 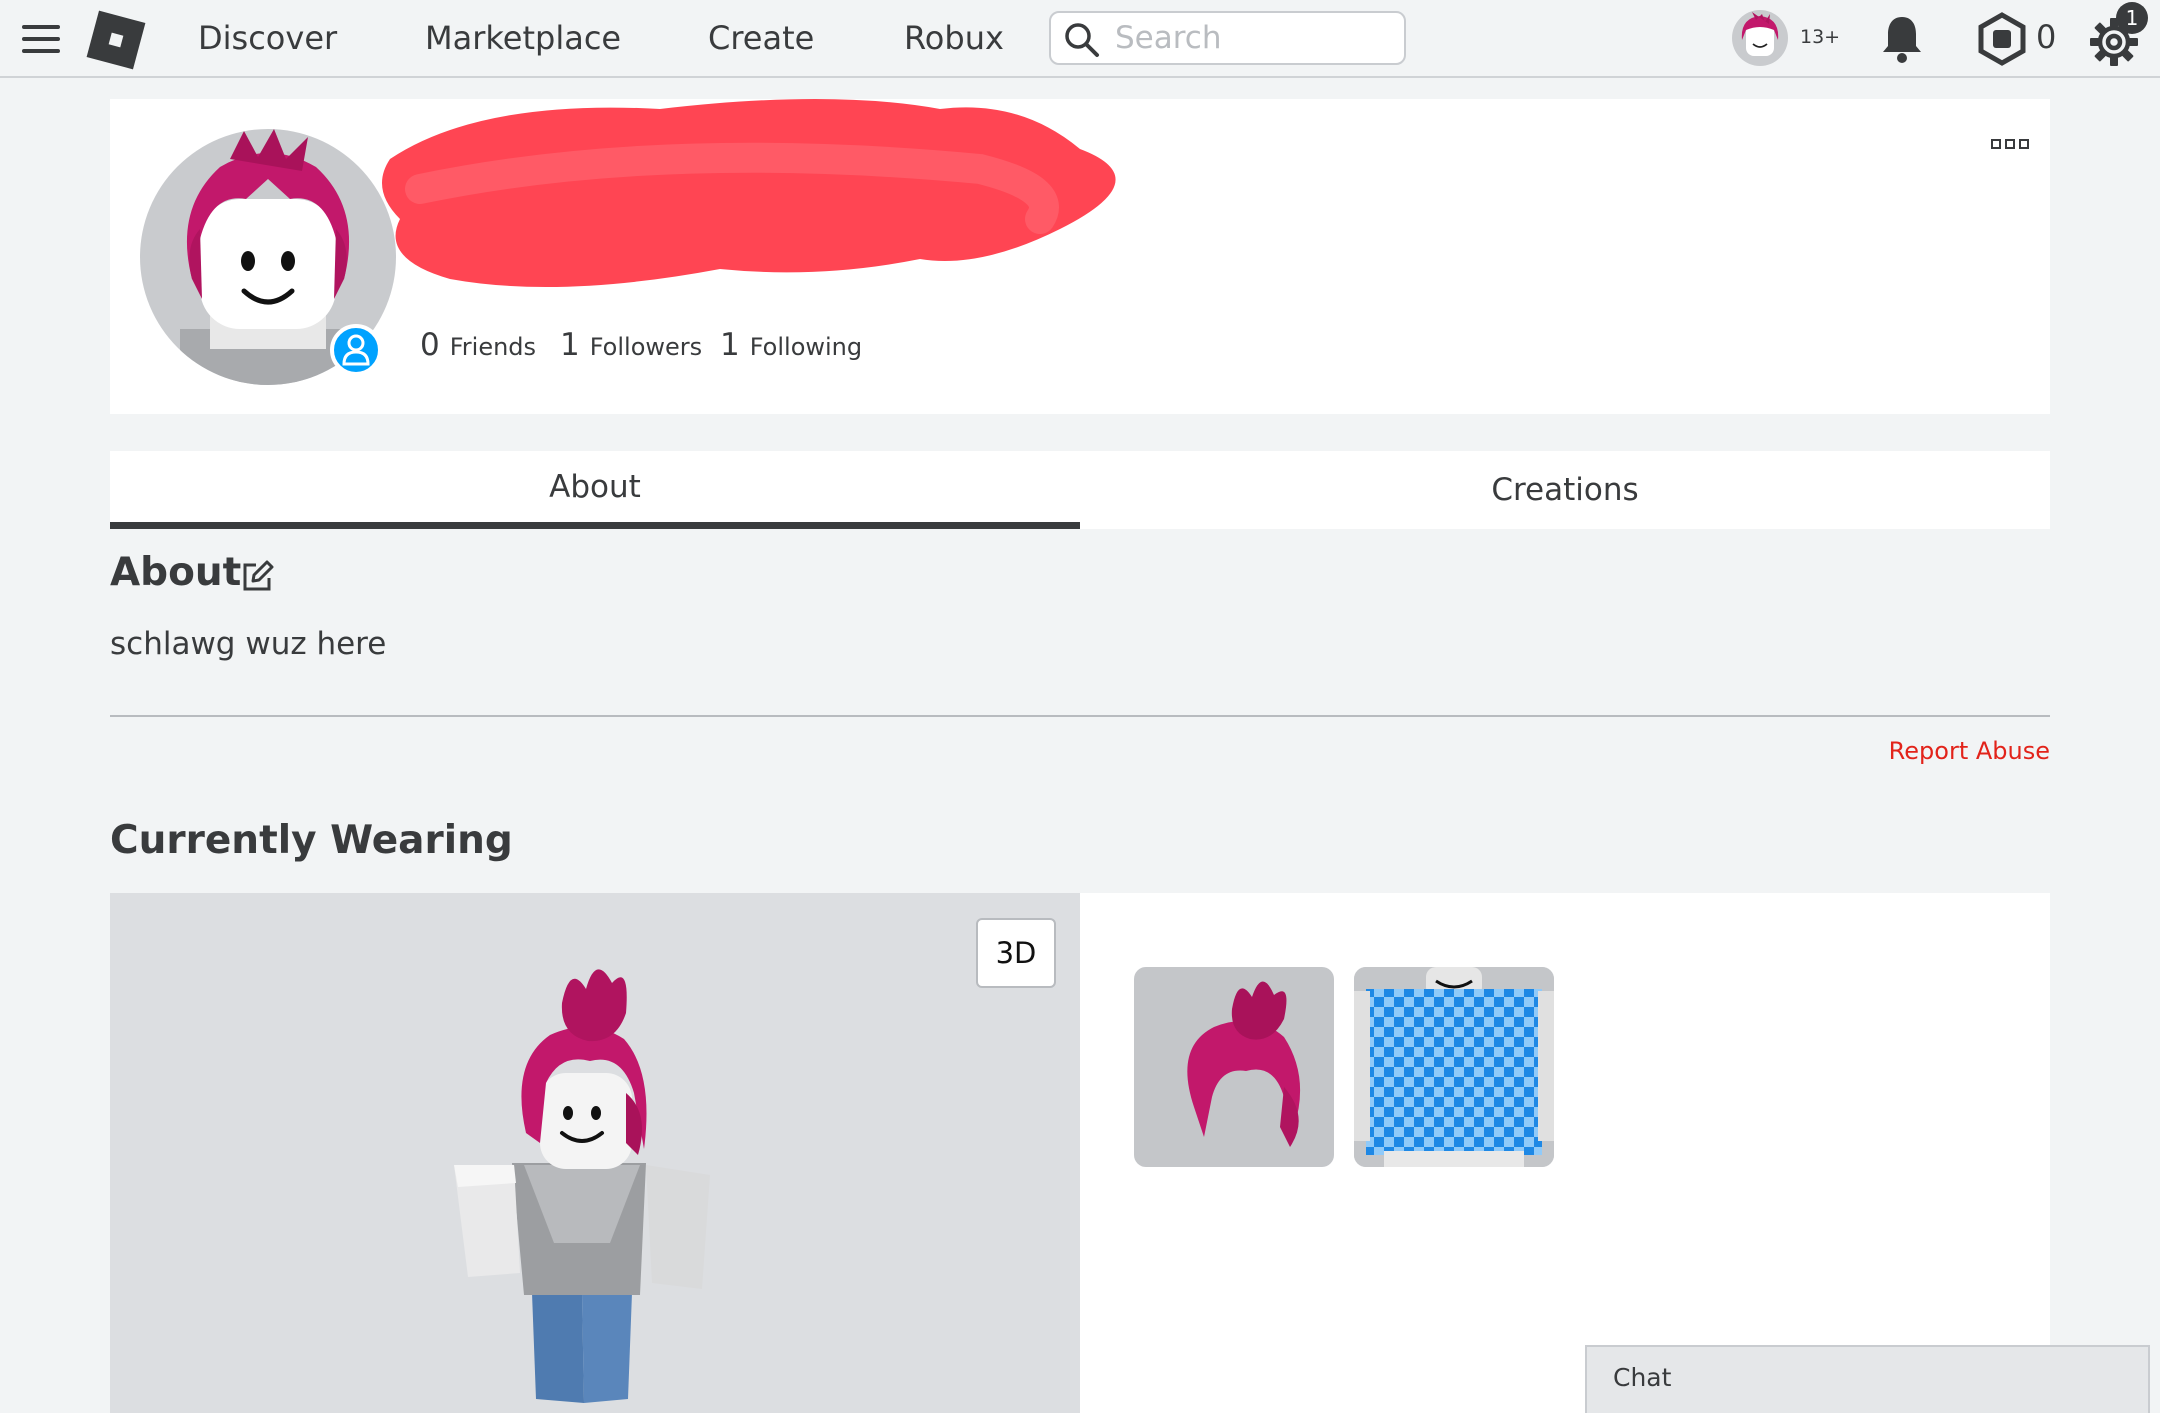 I want to click on followers-count: 1, so click(x=570, y=345).